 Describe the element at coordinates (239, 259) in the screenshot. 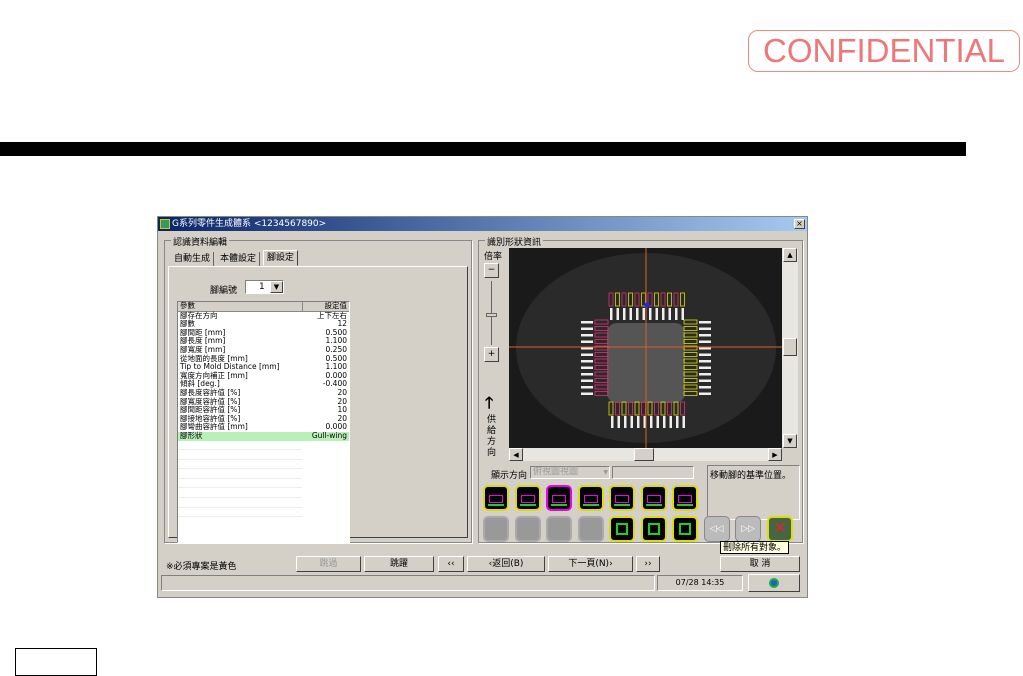

I see `tab-body-settings: 本體設定` at that location.